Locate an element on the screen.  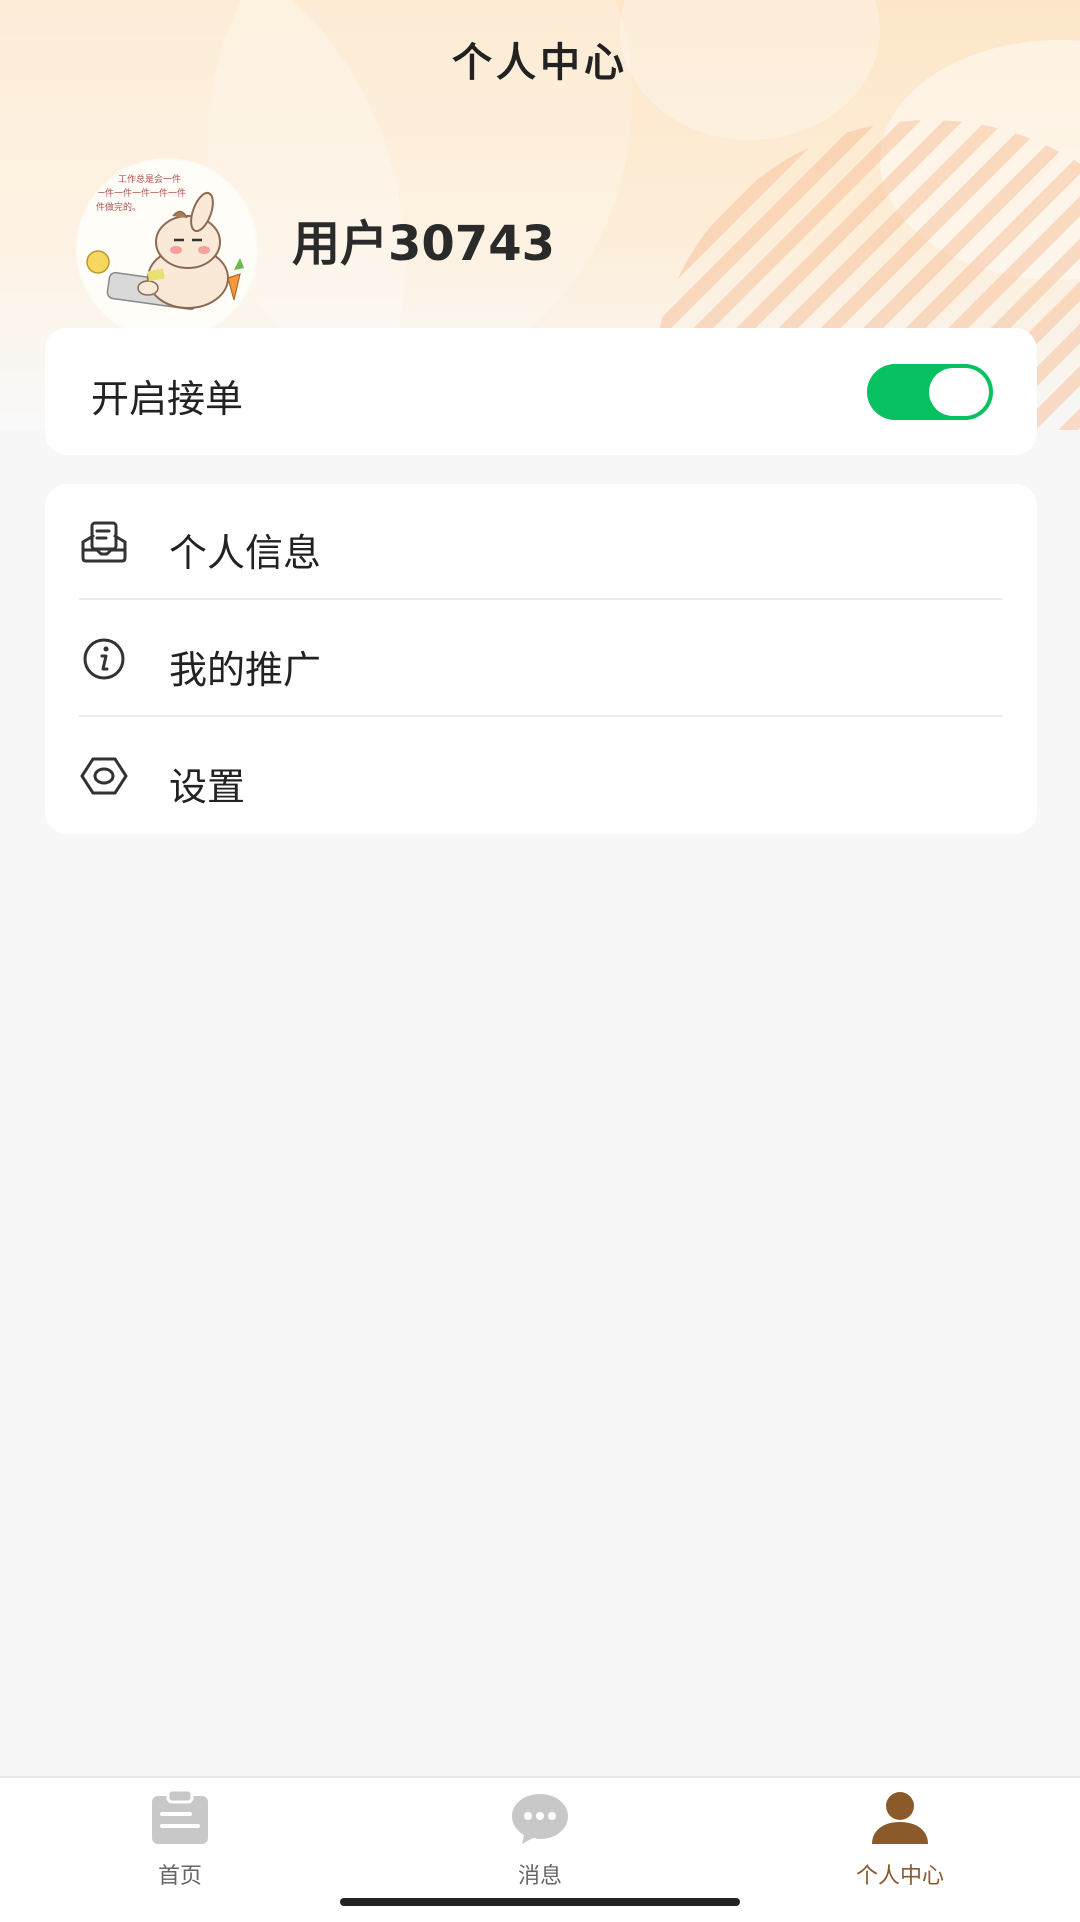
tab-label: 消息 is located at coordinates (539, 1876).